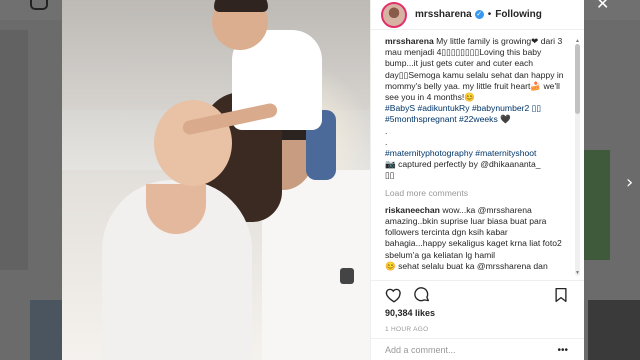 Image resolution: width=640 pixels, height=360 pixels. I want to click on post-timestamp: 1 HOUR AGO, so click(477, 329).